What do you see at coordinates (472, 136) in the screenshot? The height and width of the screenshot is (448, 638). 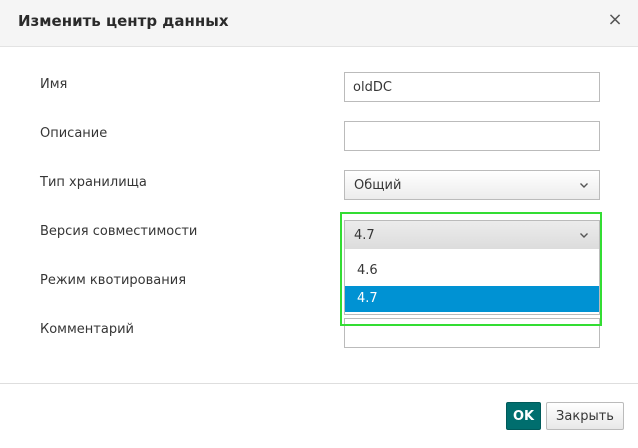 I see `description-input` at bounding box center [472, 136].